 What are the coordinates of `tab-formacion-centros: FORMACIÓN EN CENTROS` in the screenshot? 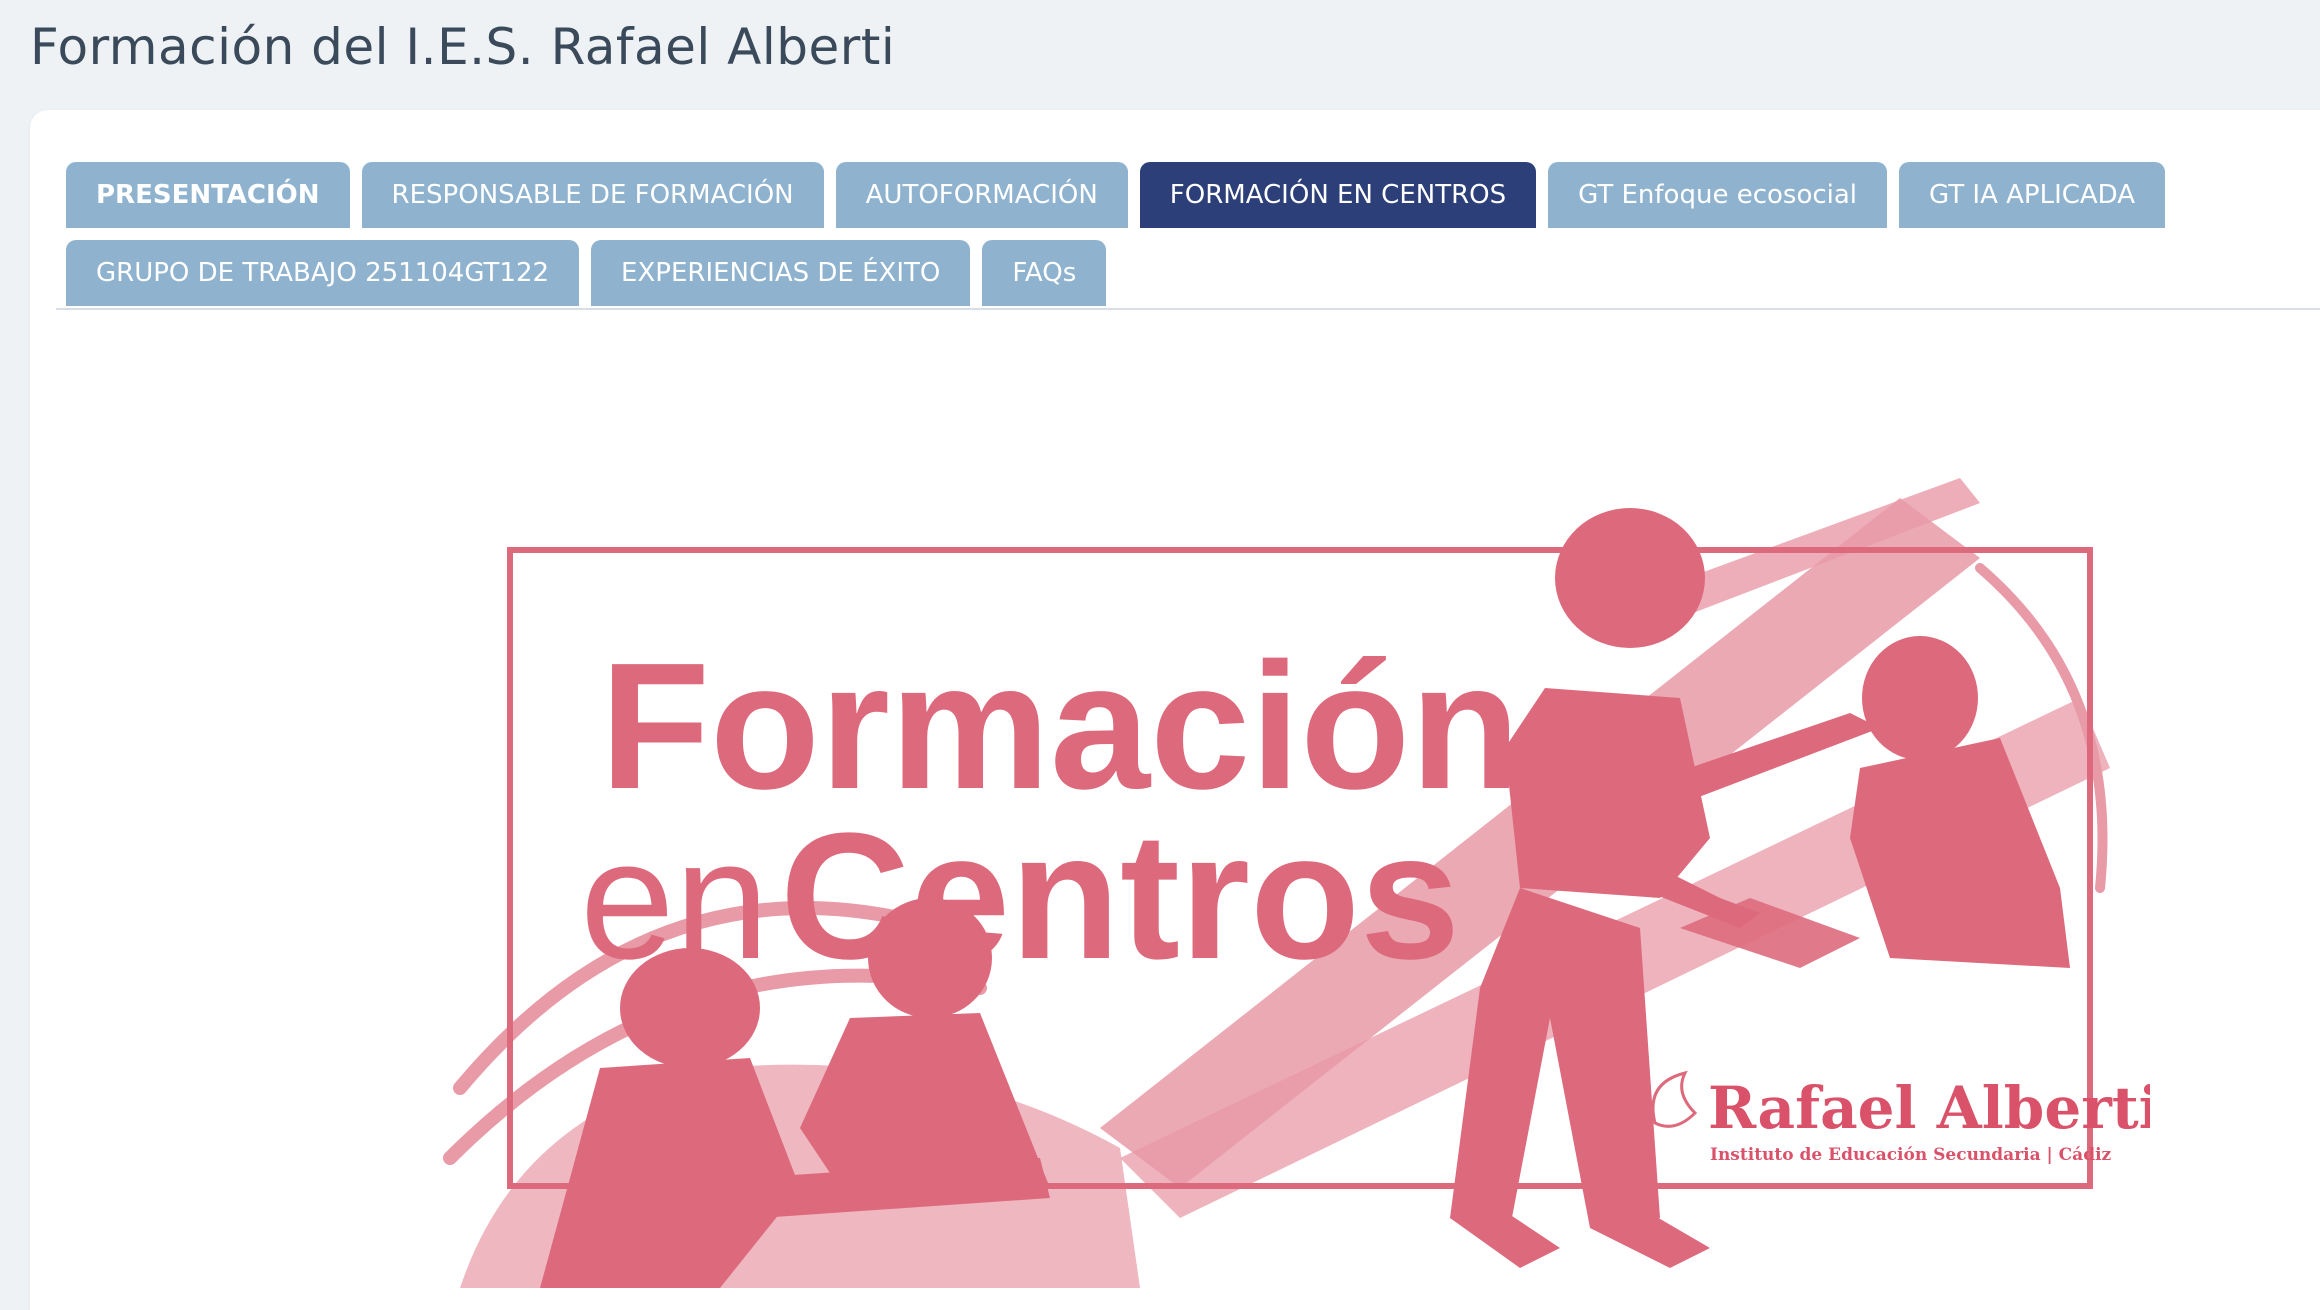 It's located at (1338, 195).